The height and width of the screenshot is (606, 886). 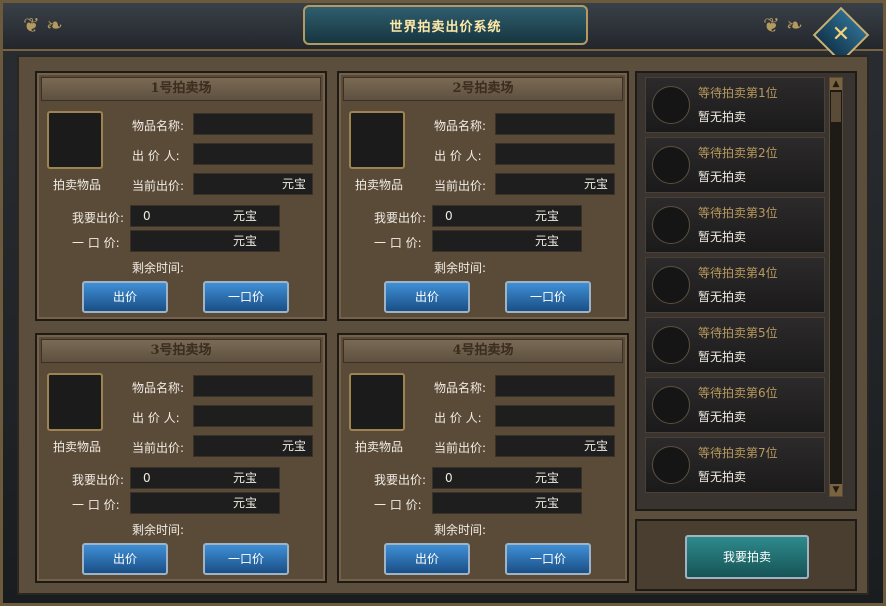 I want to click on scroll-up-icon: ▲, so click(x=836, y=84).